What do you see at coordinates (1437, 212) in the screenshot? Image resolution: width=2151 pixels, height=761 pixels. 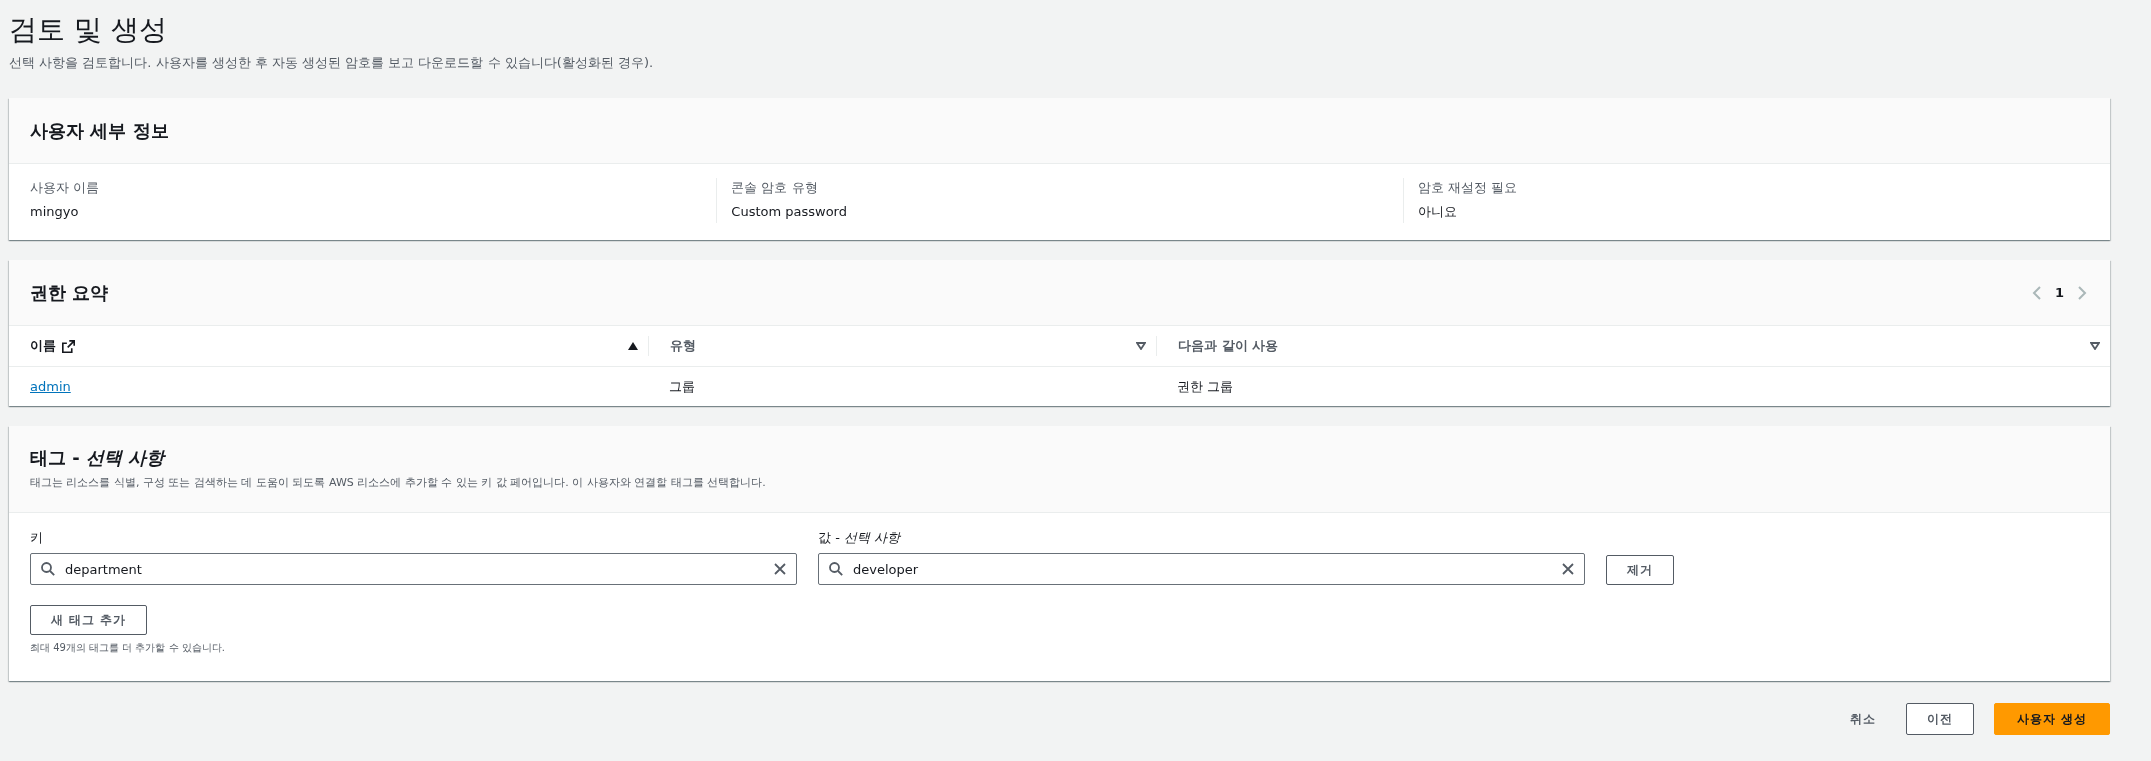 I see `field-value: 아니요` at bounding box center [1437, 212].